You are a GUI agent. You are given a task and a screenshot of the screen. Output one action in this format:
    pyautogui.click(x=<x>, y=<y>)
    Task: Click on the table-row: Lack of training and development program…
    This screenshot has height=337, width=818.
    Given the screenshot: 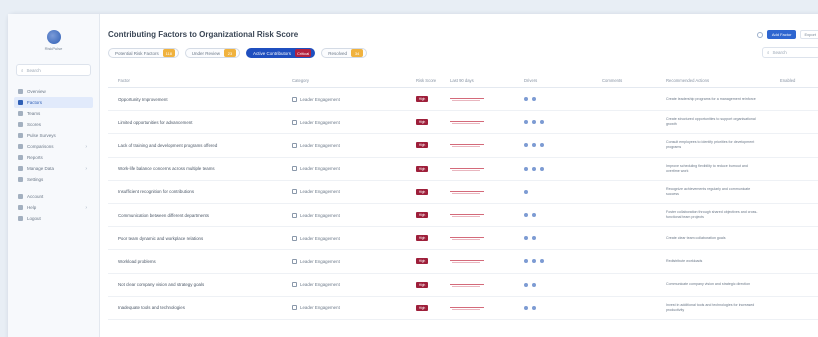 What is the action you would take?
    pyautogui.click(x=463, y=146)
    